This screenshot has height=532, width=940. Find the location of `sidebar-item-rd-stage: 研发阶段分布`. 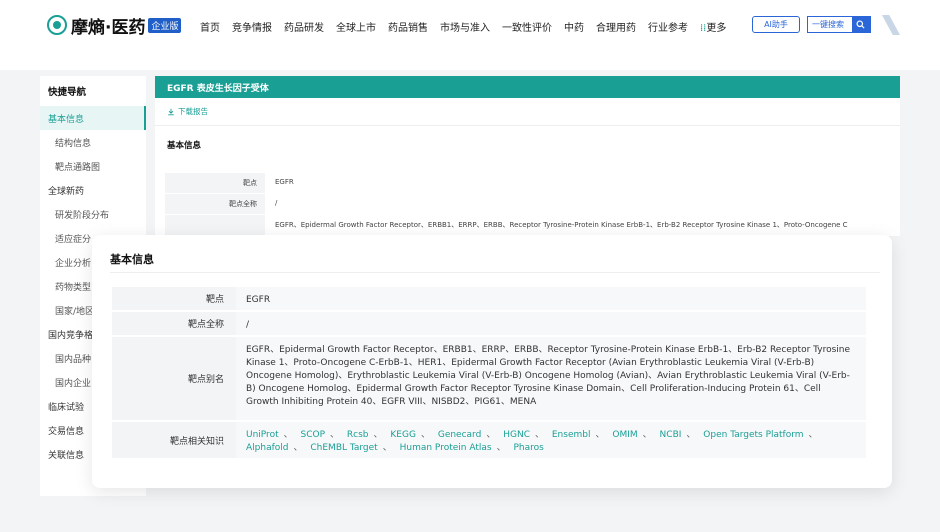

sidebar-item-rd-stage: 研发阶段分布 is located at coordinates (93, 214).